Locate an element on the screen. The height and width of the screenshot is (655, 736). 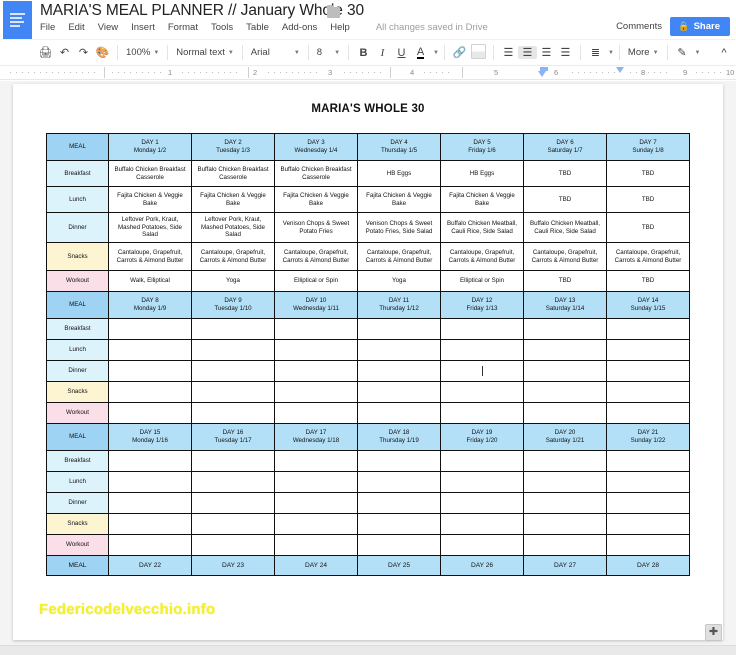
day-column-header: DAY 10 Wednesday 1/11 is located at coordinates (316, 305).